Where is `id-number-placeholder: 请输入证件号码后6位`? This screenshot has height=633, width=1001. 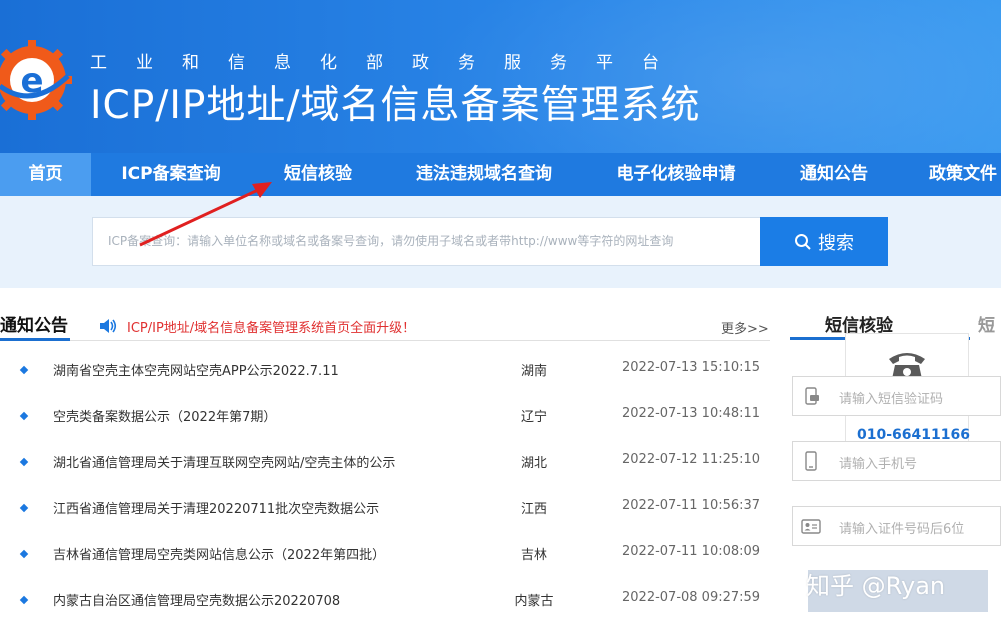
id-number-placeholder: 请输入证件号码后6位 is located at coordinates (902, 529).